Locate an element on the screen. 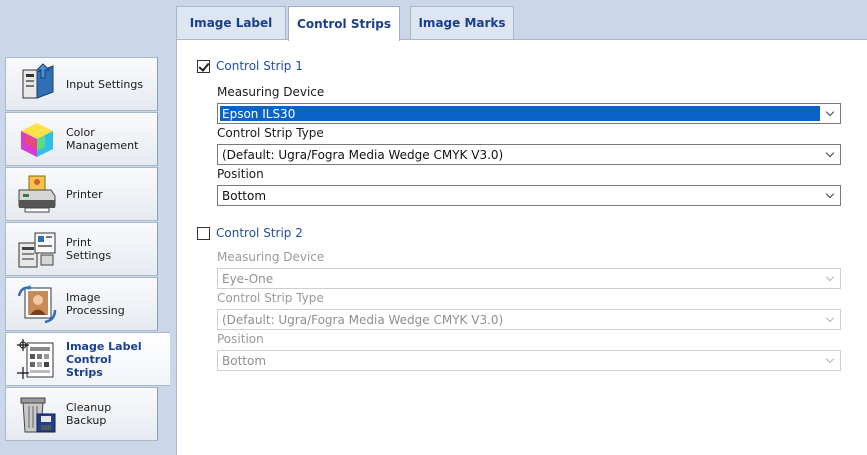  tab-image-label: Image Label is located at coordinates (231, 22).